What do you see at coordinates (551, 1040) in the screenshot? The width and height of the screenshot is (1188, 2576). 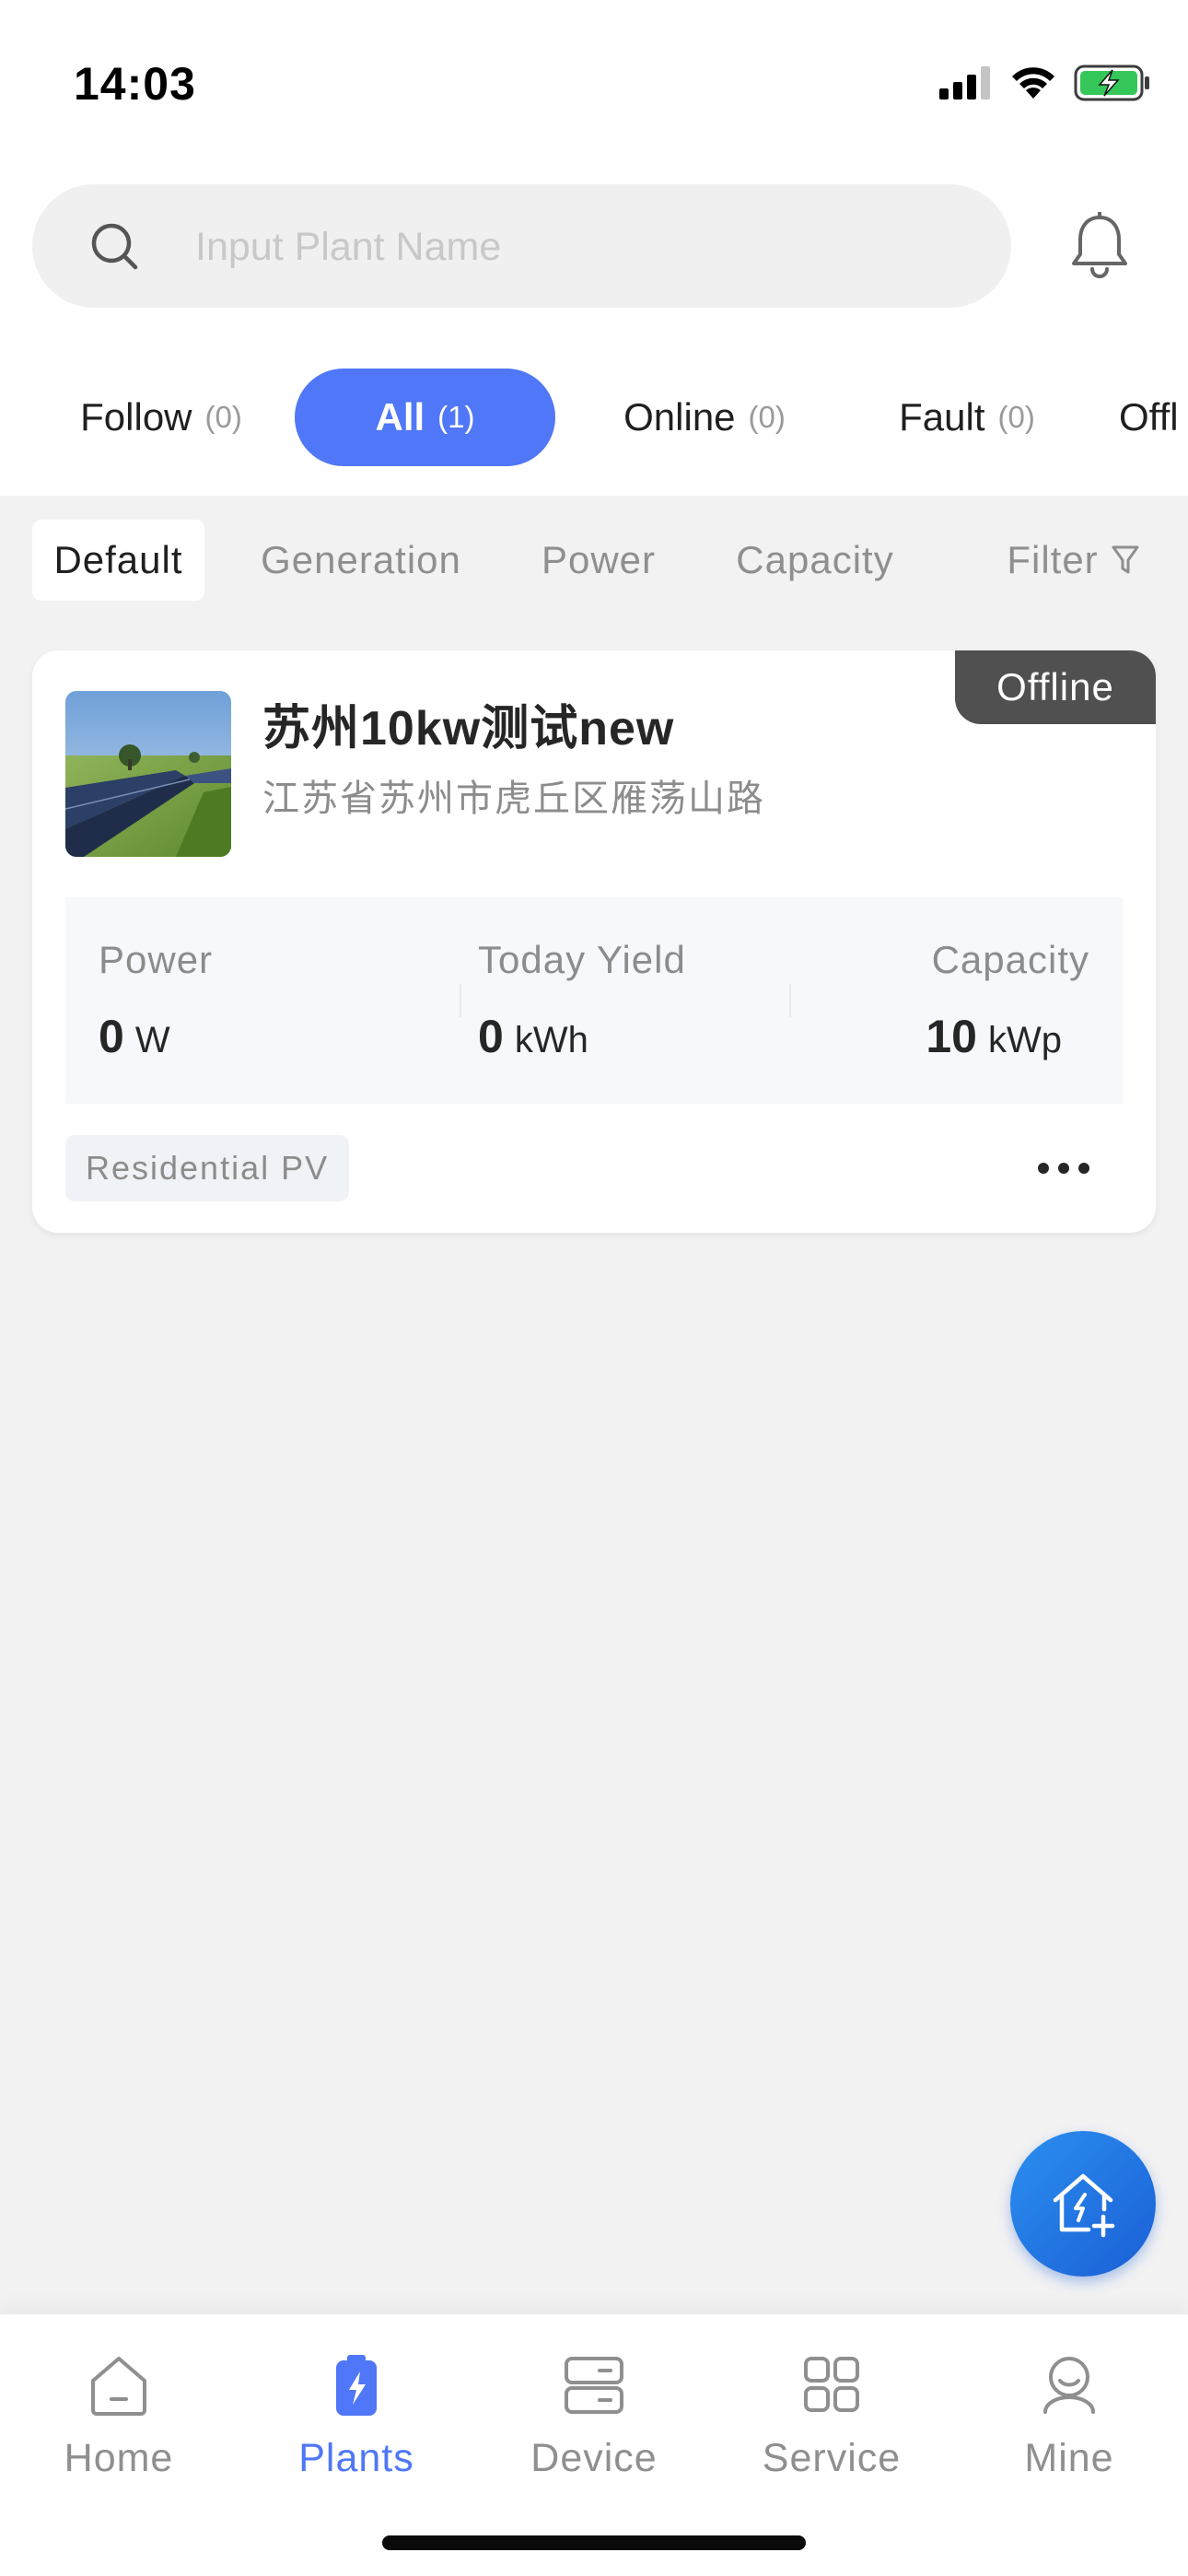 I see `stat-unit: kWh` at bounding box center [551, 1040].